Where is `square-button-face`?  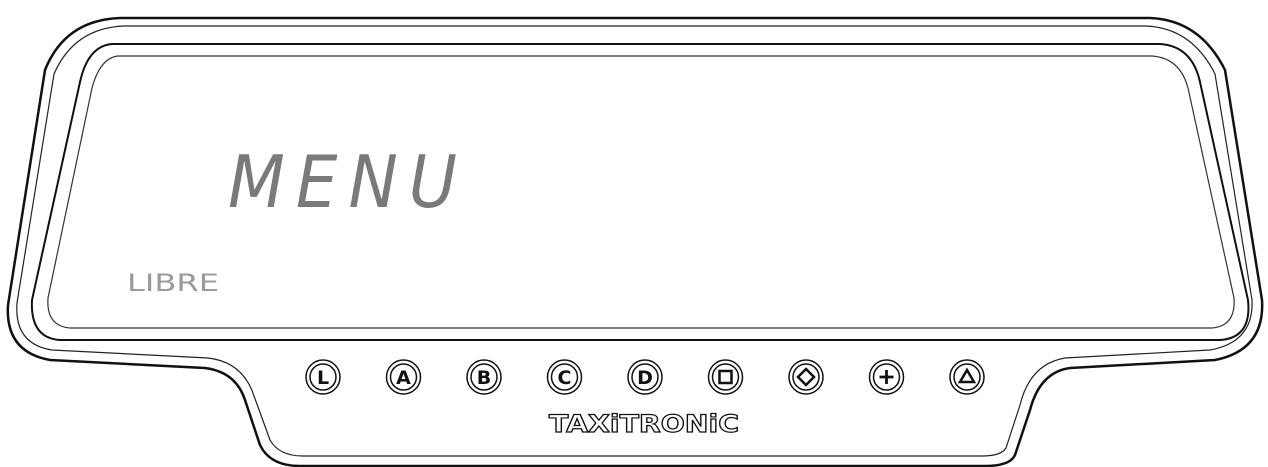 square-button-face is located at coordinates (725, 377).